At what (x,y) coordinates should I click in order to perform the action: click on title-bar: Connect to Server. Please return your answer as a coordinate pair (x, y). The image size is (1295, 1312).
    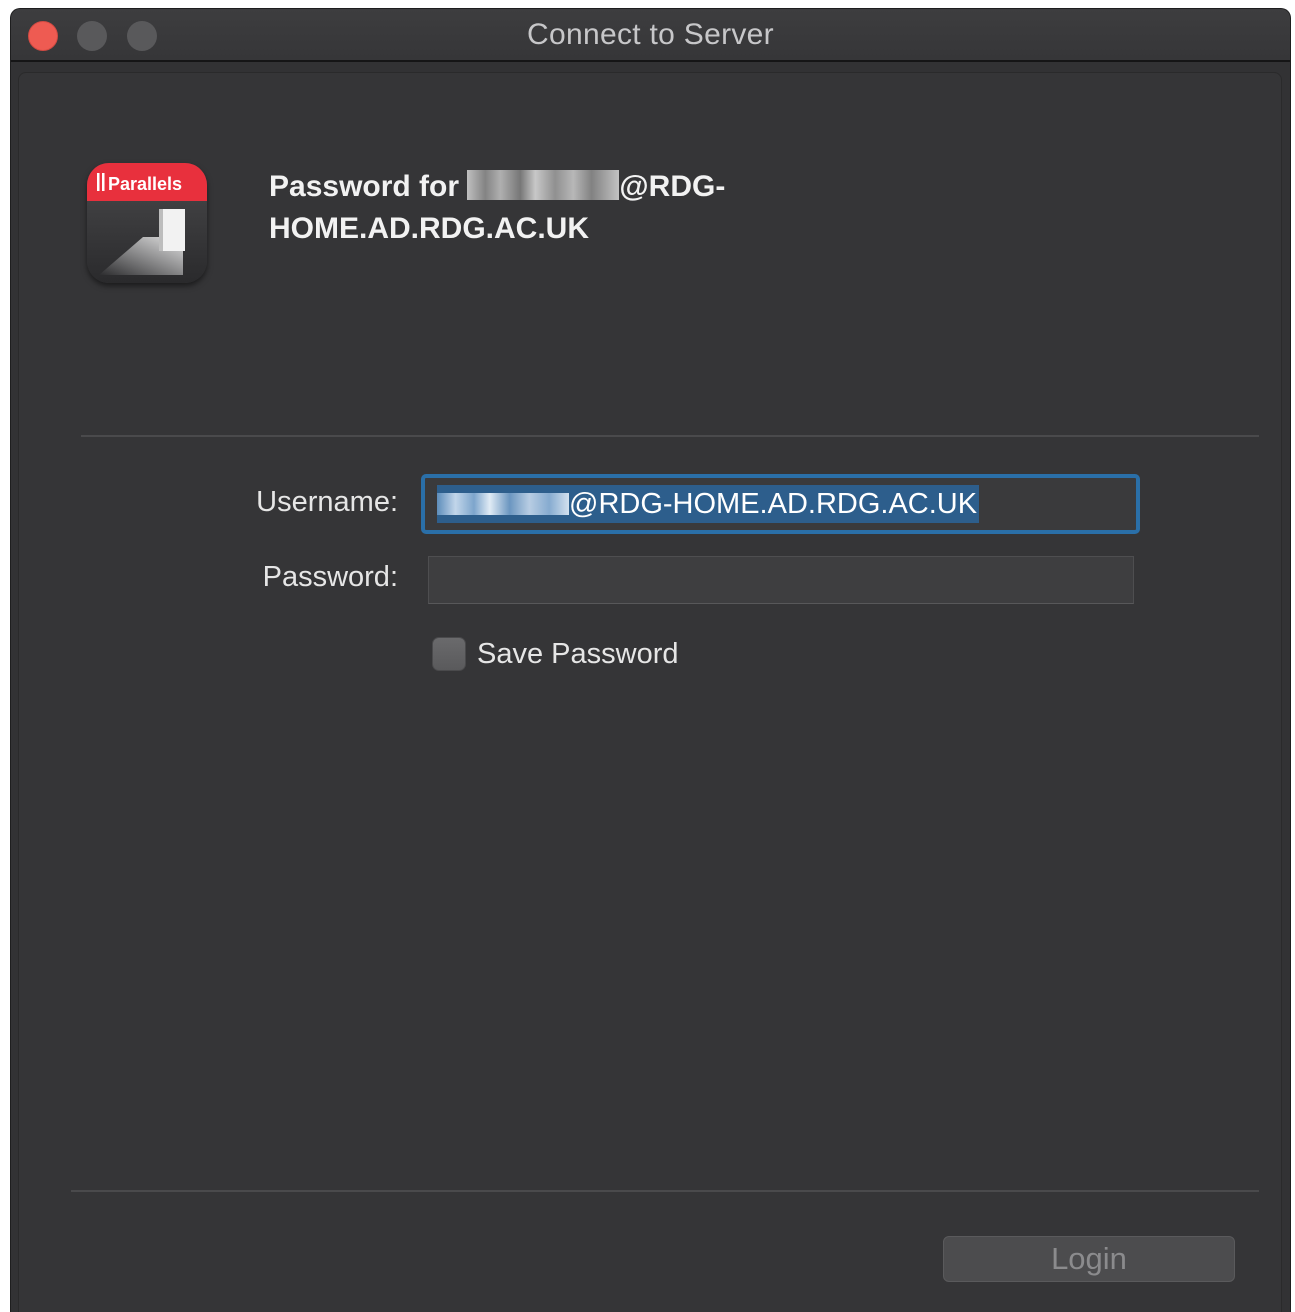
    Looking at the image, I should click on (650, 35).